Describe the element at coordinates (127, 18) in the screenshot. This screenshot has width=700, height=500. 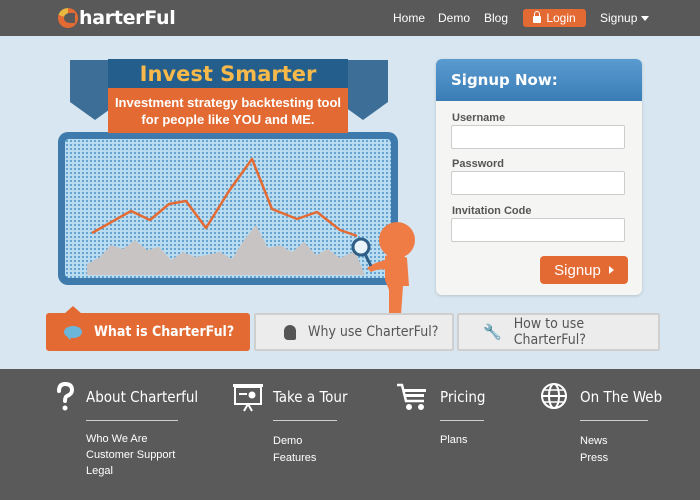
I see `logo-text: harterFul` at that location.